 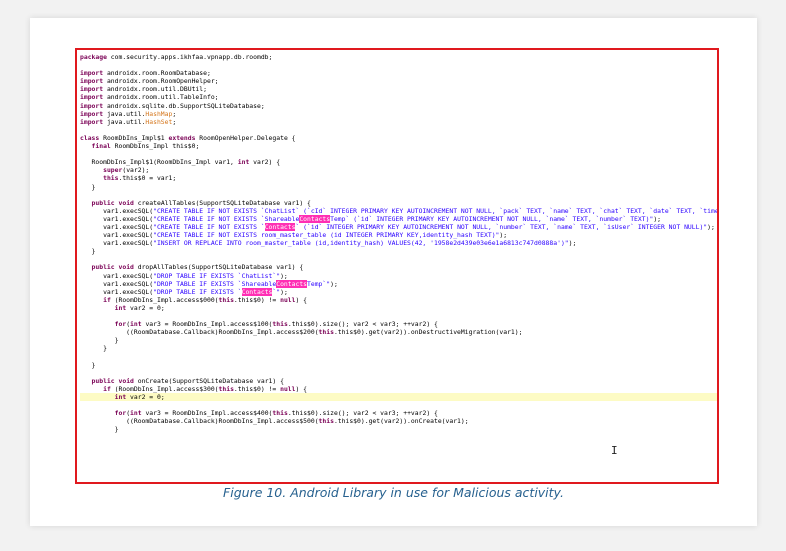 I want to click on code-token: class, so click(x=90, y=137).